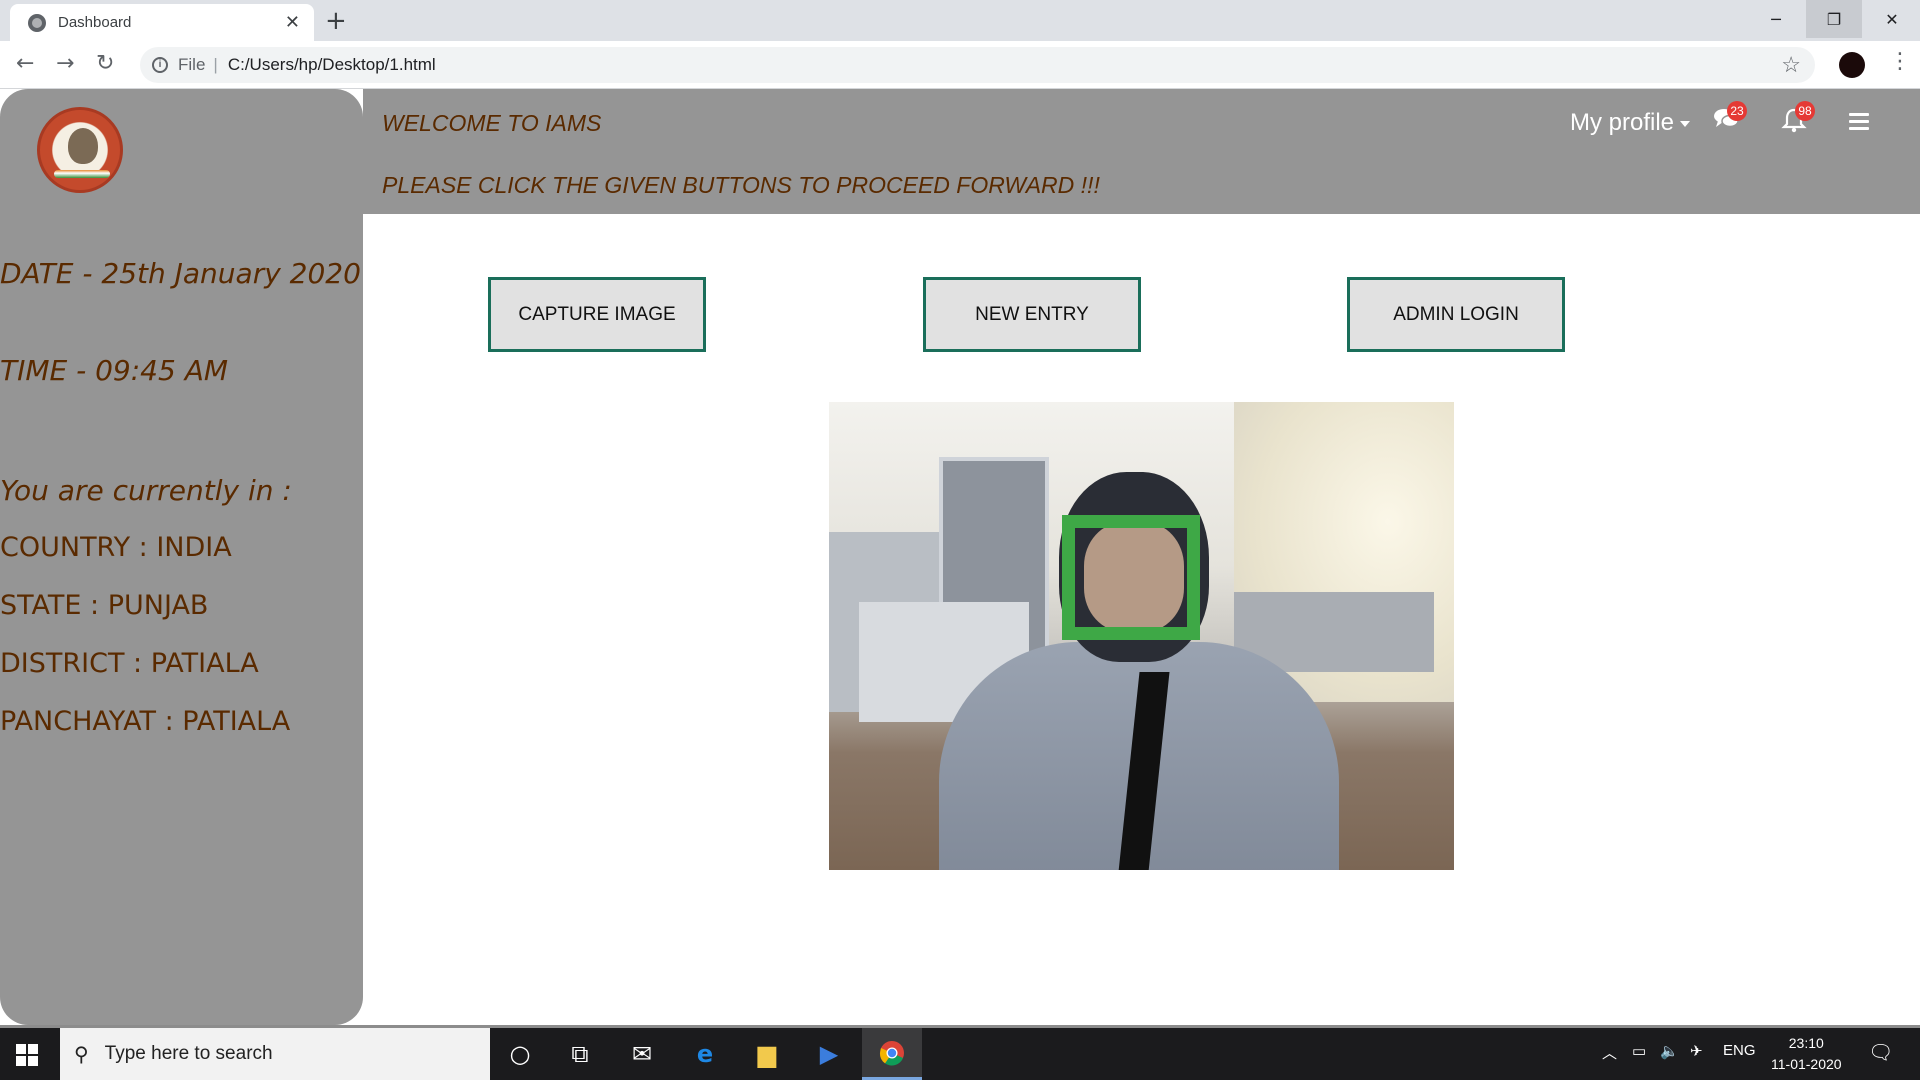 The image size is (1920, 1080). Describe the element at coordinates (95, 22) in the screenshot. I see `tab-title: Dashboard` at that location.